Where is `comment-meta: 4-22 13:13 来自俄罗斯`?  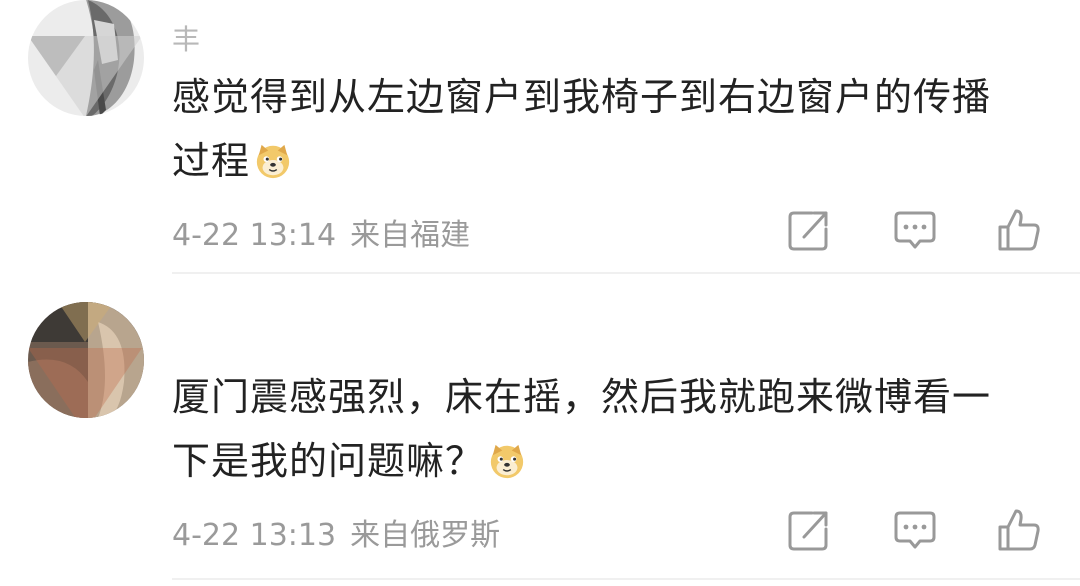
comment-meta: 4-22 13:13 来自俄罗斯 is located at coordinates (336, 532).